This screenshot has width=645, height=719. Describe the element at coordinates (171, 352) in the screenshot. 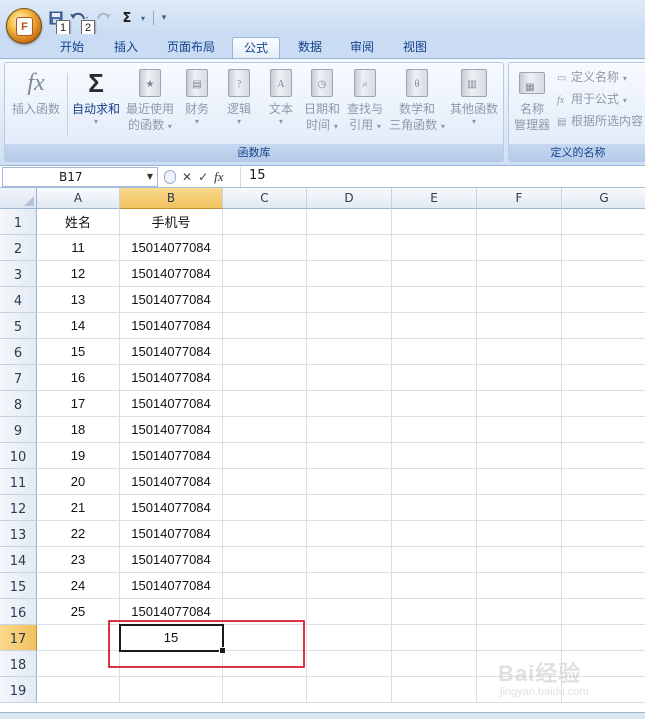

I see `cell-b6: 15014077084` at that location.